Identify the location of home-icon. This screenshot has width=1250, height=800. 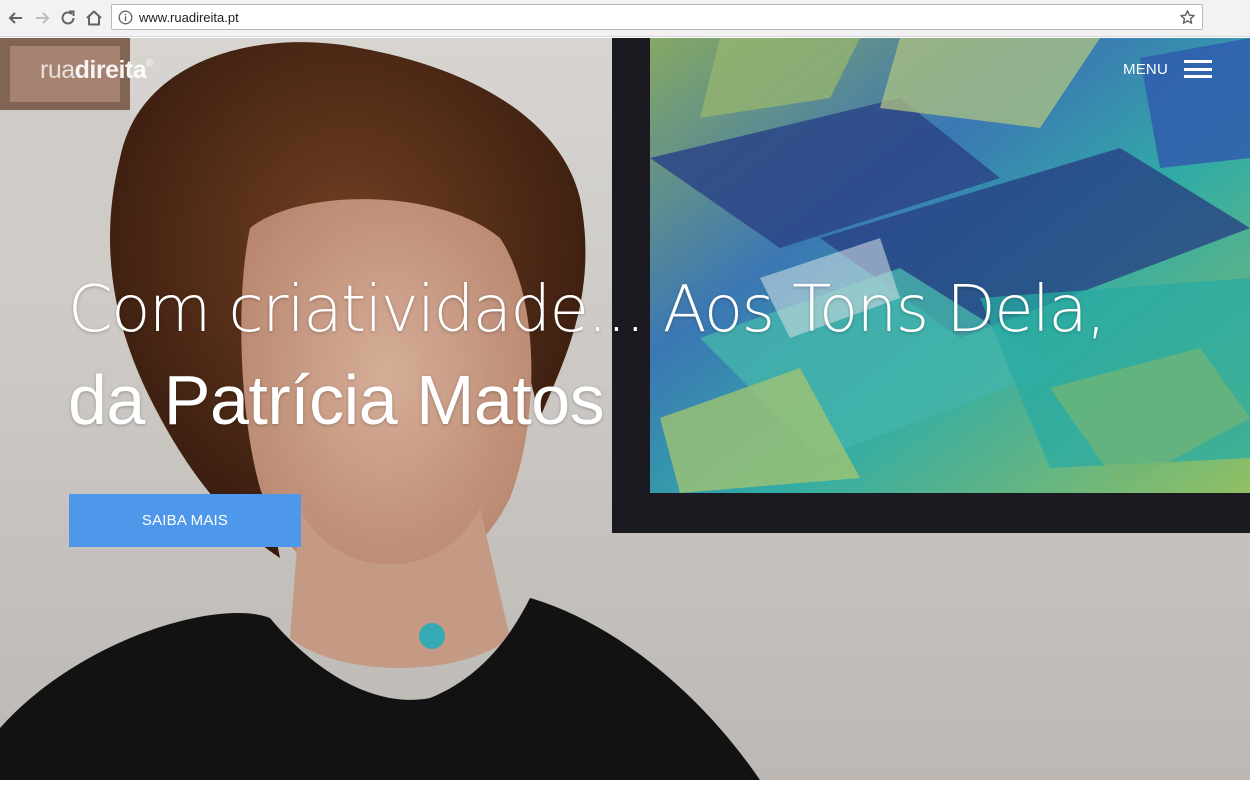
(94, 18).